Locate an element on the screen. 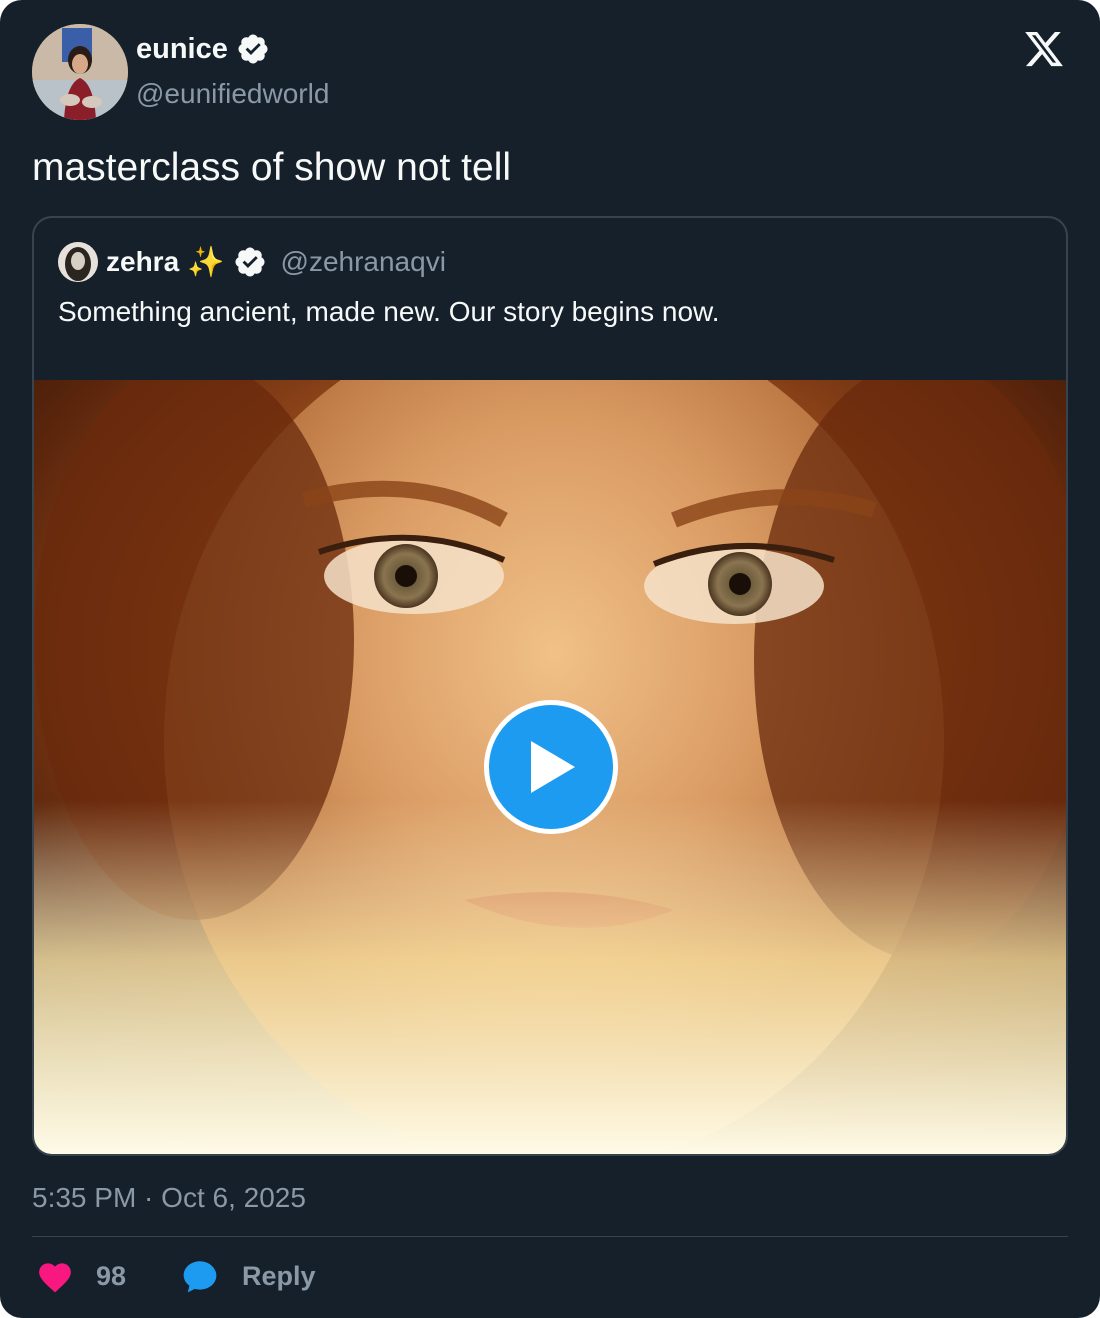 The width and height of the screenshot is (1100, 1318). tweet-actions: 98 Reply is located at coordinates (176, 1276).